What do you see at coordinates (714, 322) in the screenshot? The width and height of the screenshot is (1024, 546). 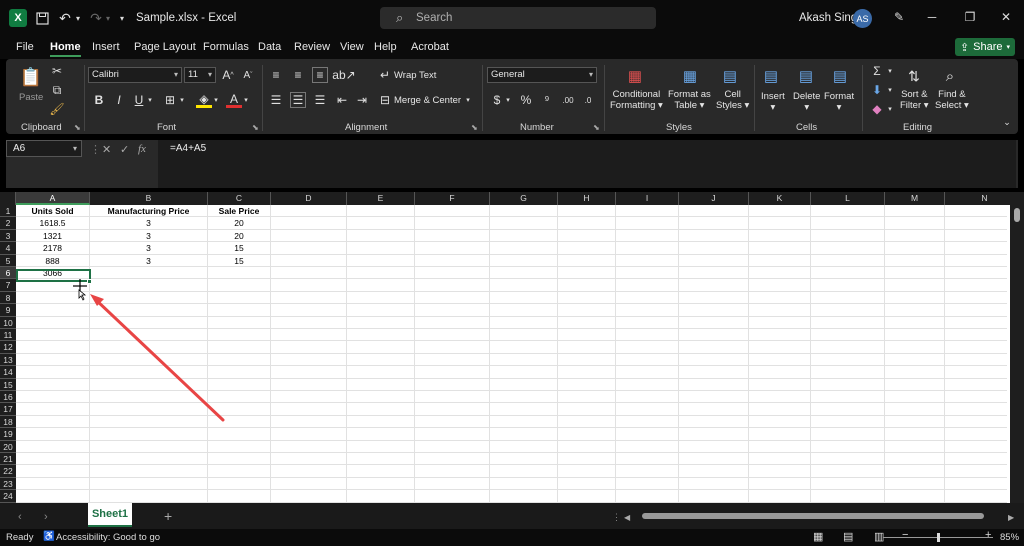 I see `cell-j10` at bounding box center [714, 322].